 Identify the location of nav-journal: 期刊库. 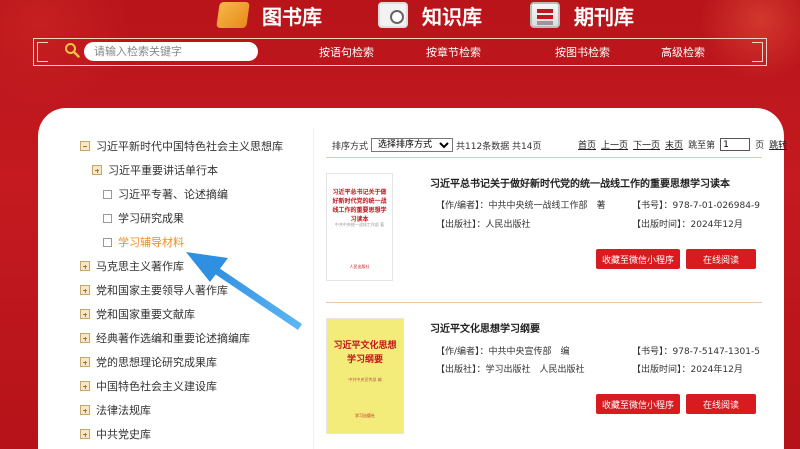
(582, 15).